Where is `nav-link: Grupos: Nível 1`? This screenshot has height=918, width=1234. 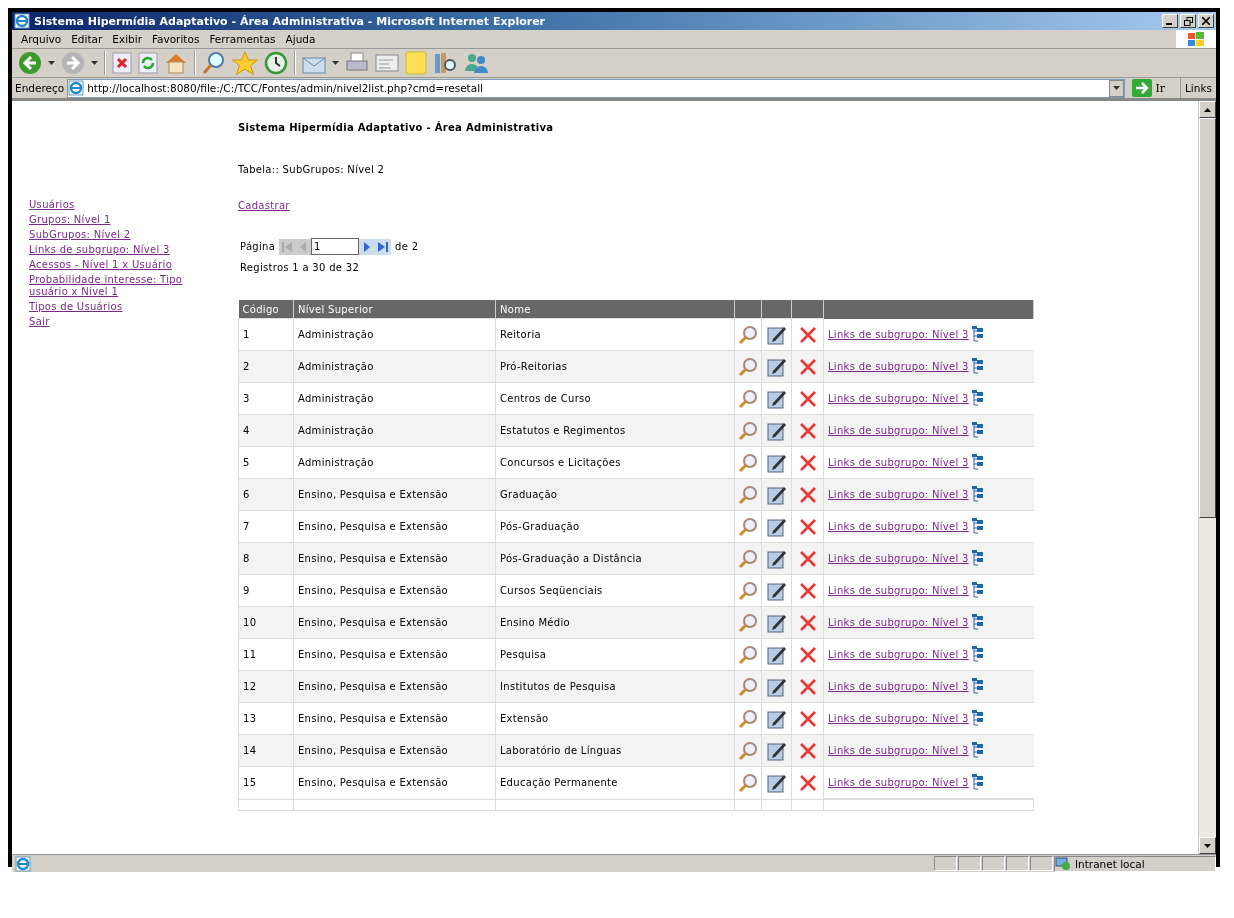
nav-link: Grupos: Nível 1 is located at coordinates (119, 220).